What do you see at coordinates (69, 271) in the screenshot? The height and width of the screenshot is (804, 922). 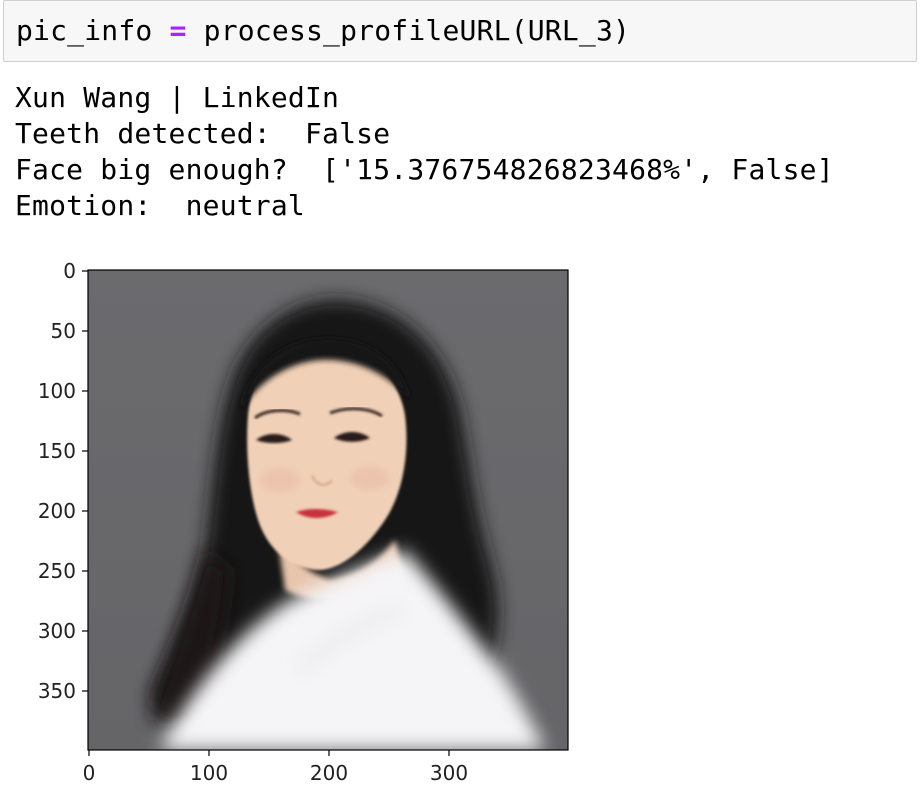 I see `y-tick-label: 0` at bounding box center [69, 271].